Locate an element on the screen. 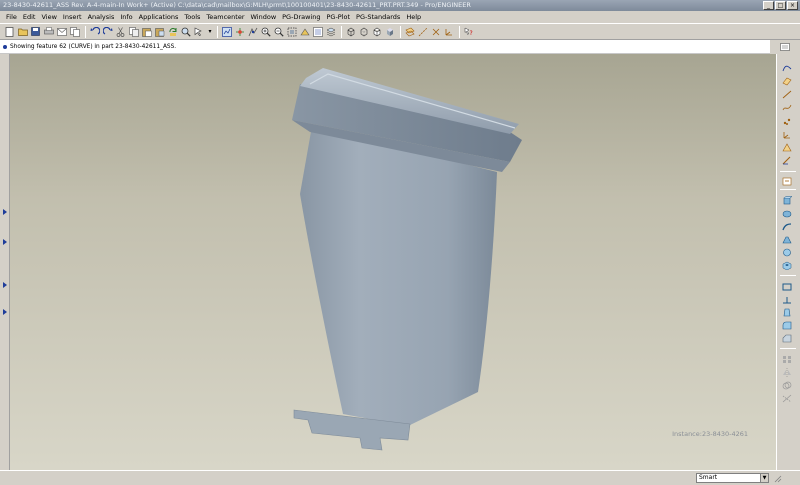 This screenshot has width=800, height=485. menu-view: View is located at coordinates (48, 17).